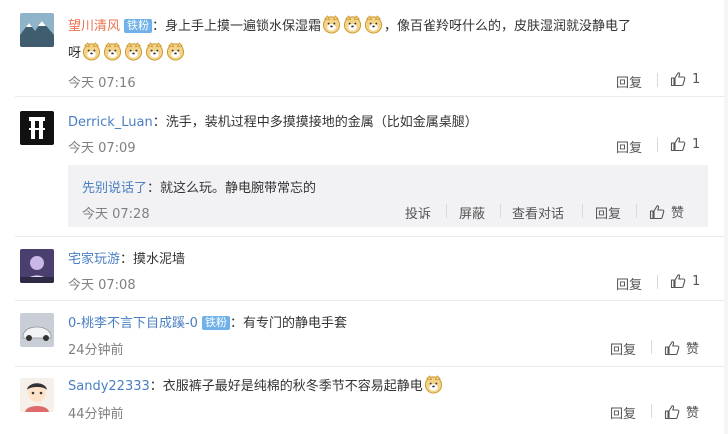  I want to click on username: 先别说话了, so click(114, 188).